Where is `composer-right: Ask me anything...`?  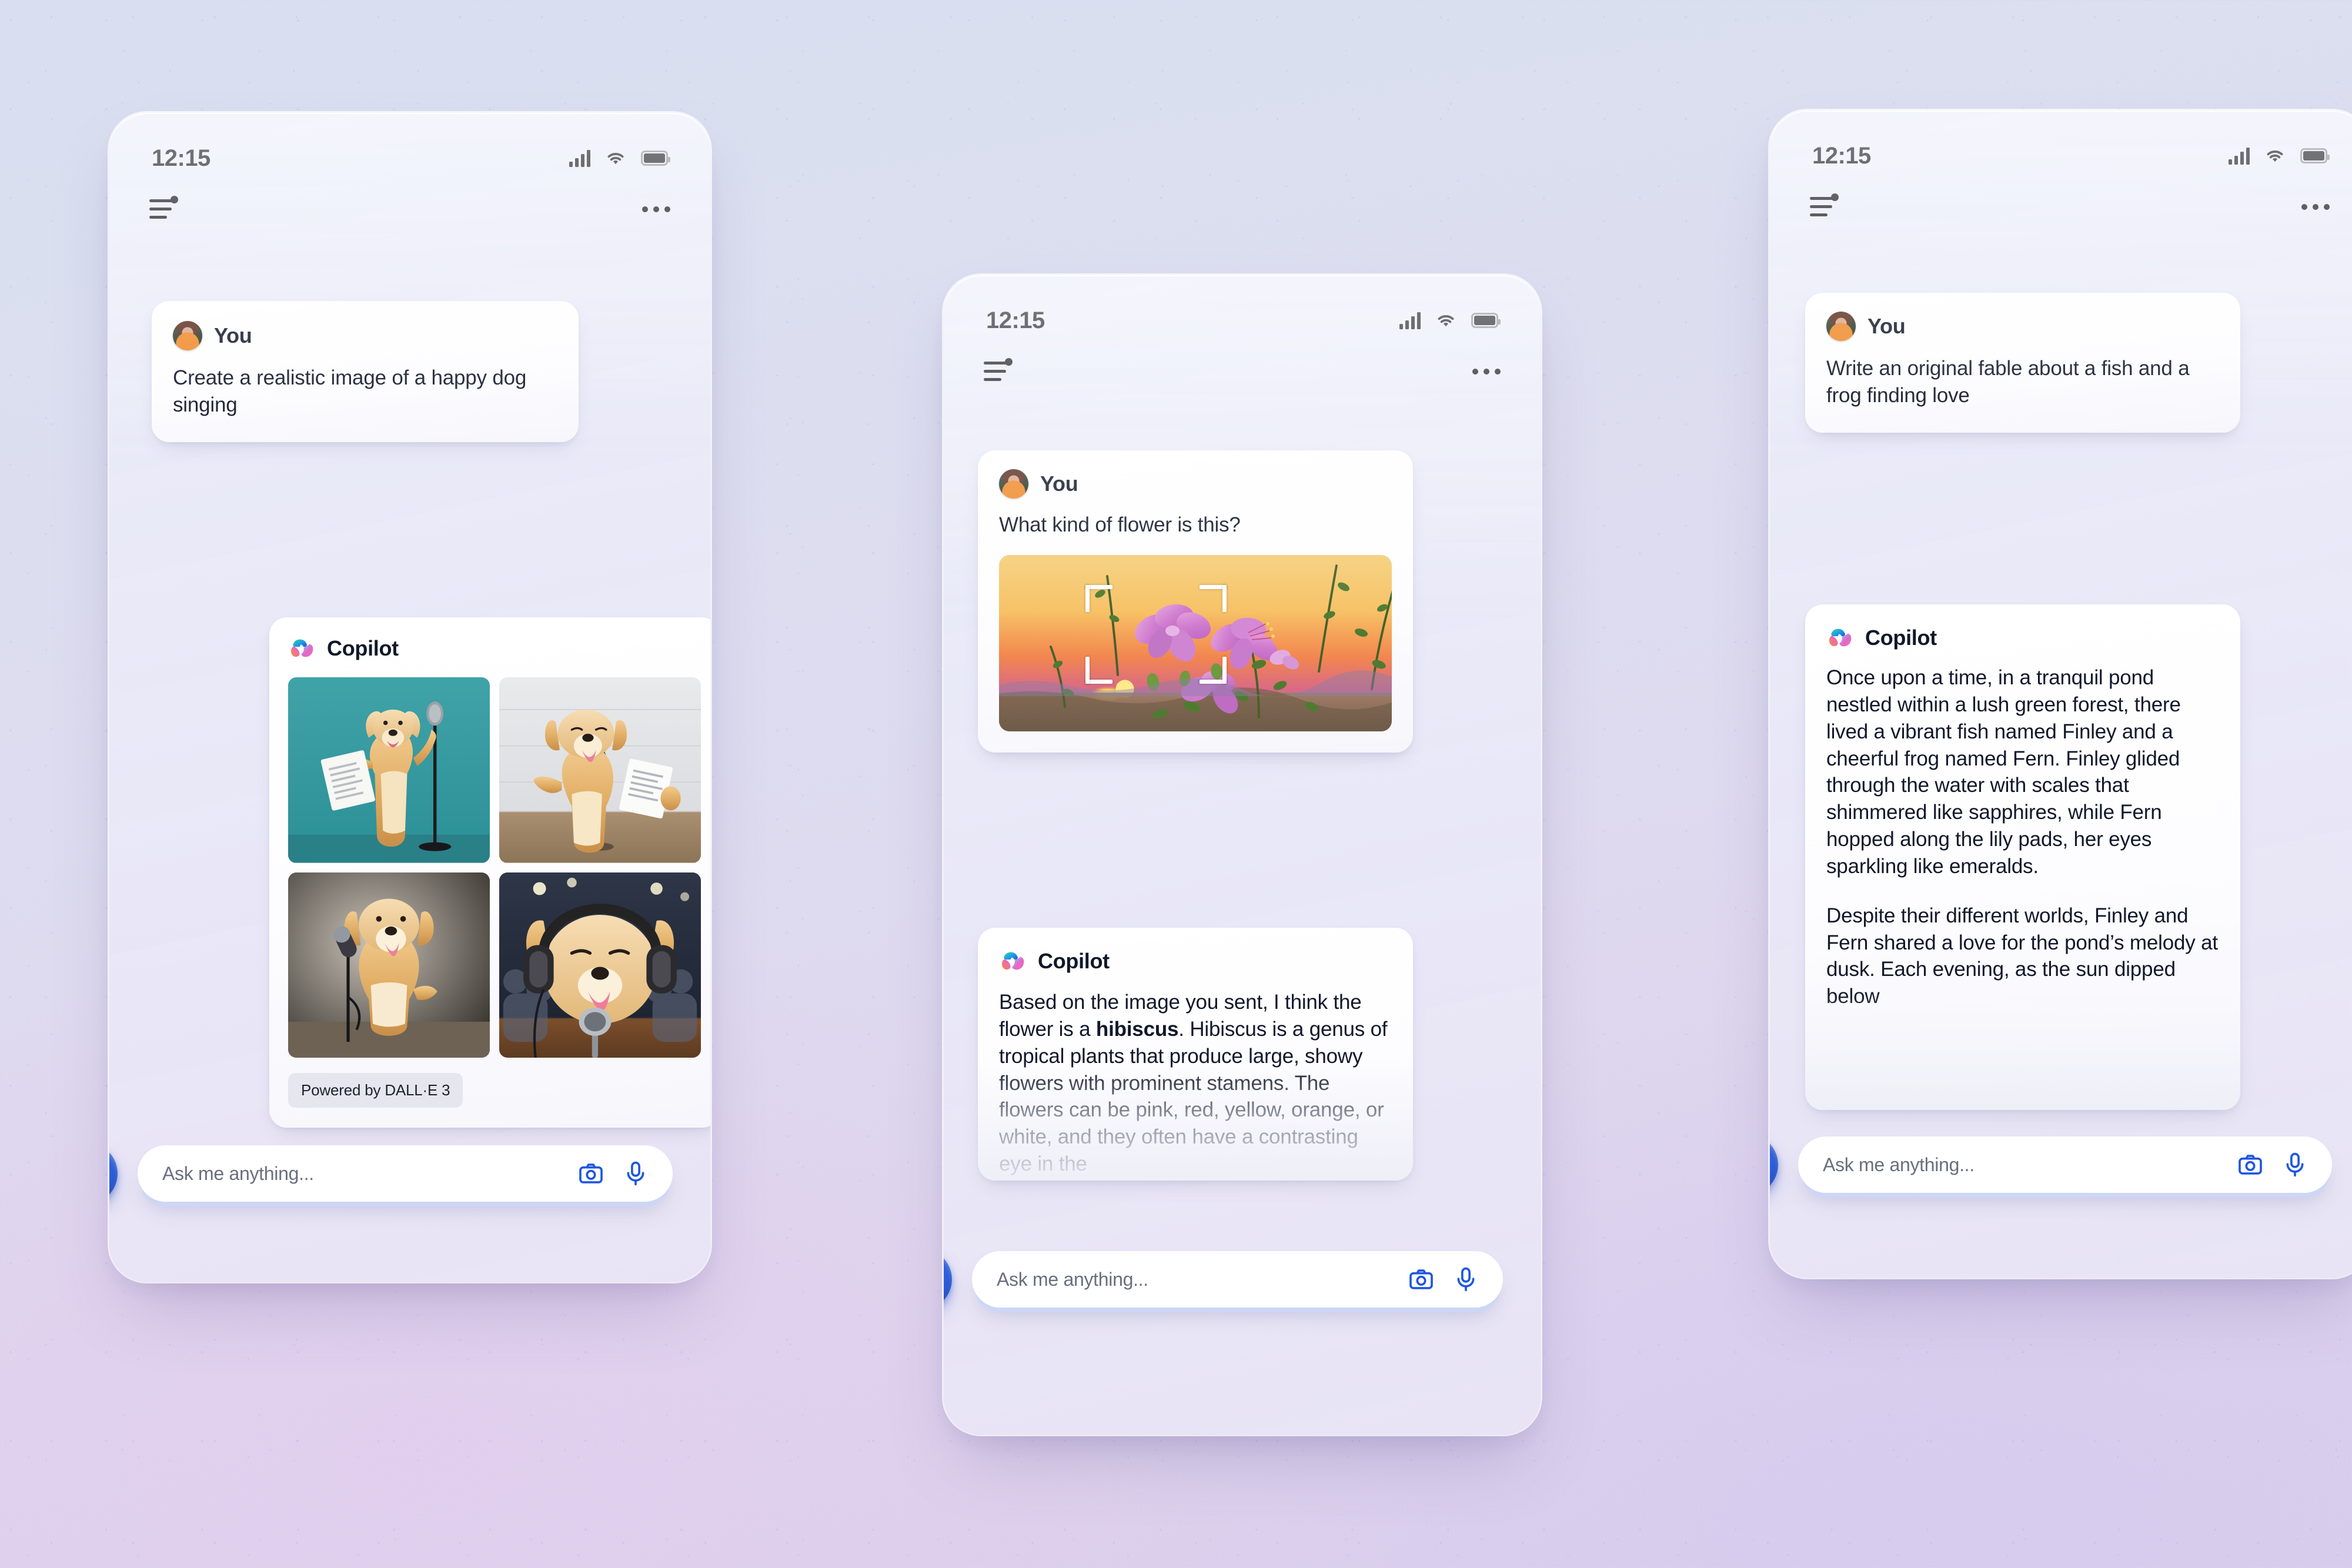
composer-right: Ask me anything... is located at coordinates (2051, 1164).